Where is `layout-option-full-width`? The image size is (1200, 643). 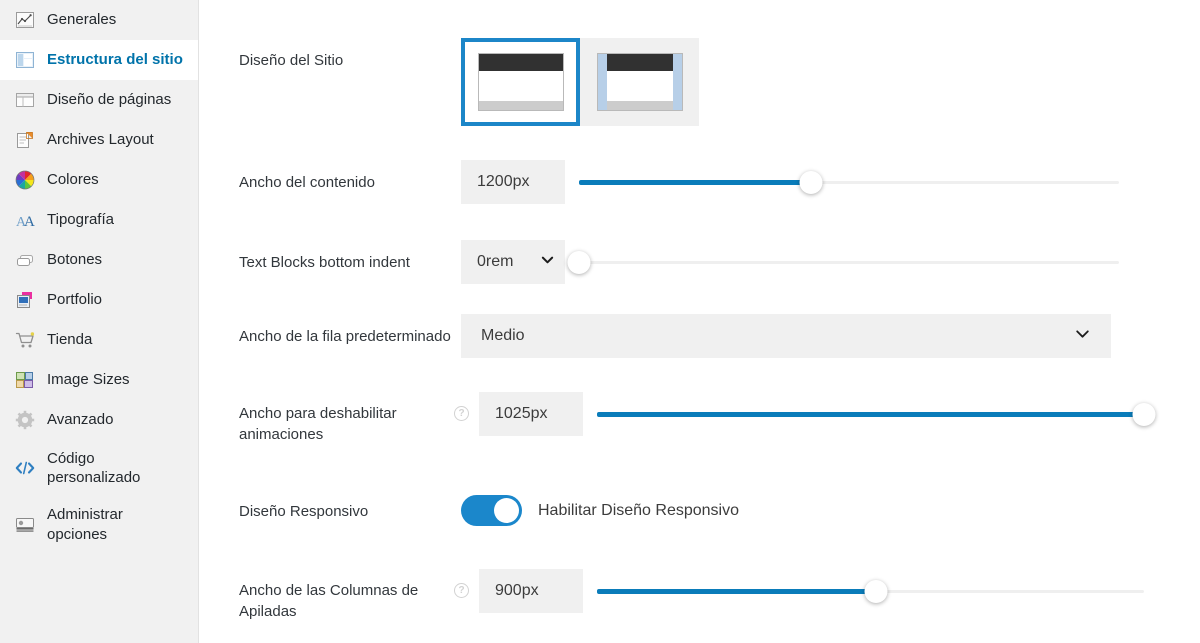
layout-option-full-width is located at coordinates (520, 82).